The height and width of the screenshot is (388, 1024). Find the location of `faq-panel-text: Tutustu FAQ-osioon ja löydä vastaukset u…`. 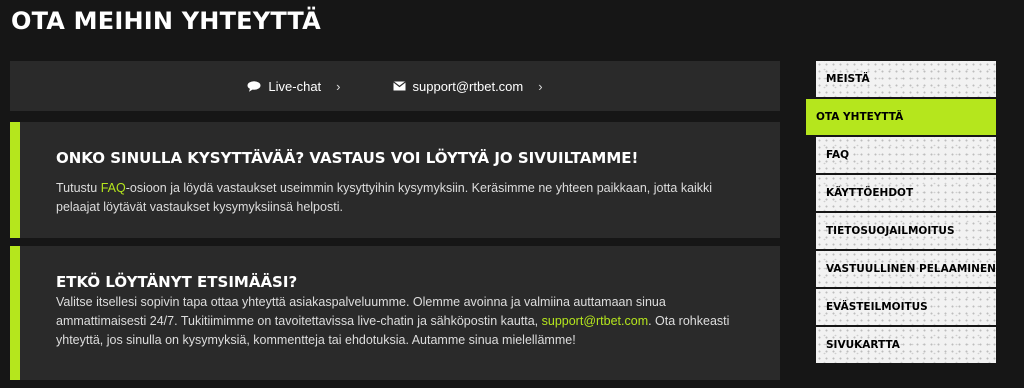

faq-panel-text: Tutustu FAQ-osioon ja löydä vastaukset u… is located at coordinates (384, 197).